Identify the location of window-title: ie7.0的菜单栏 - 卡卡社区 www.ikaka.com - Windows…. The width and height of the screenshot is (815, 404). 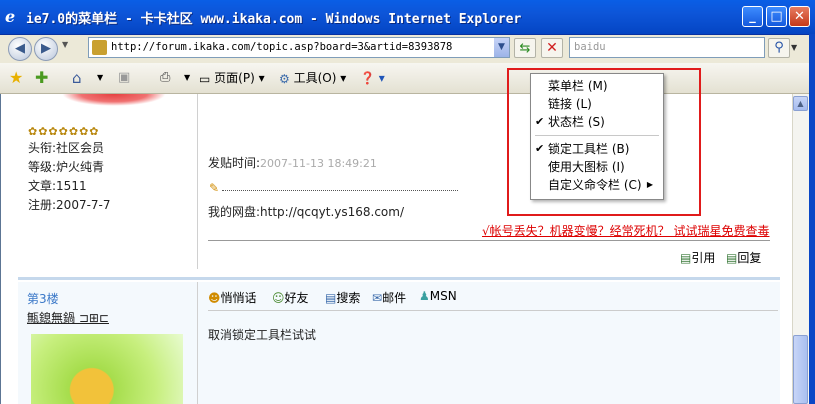
(274, 19).